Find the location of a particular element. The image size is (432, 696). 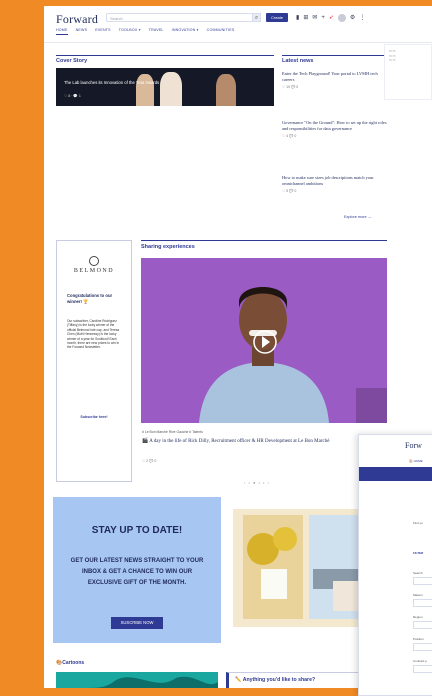

filter-label-position: Position is located at coordinates (418, 639).